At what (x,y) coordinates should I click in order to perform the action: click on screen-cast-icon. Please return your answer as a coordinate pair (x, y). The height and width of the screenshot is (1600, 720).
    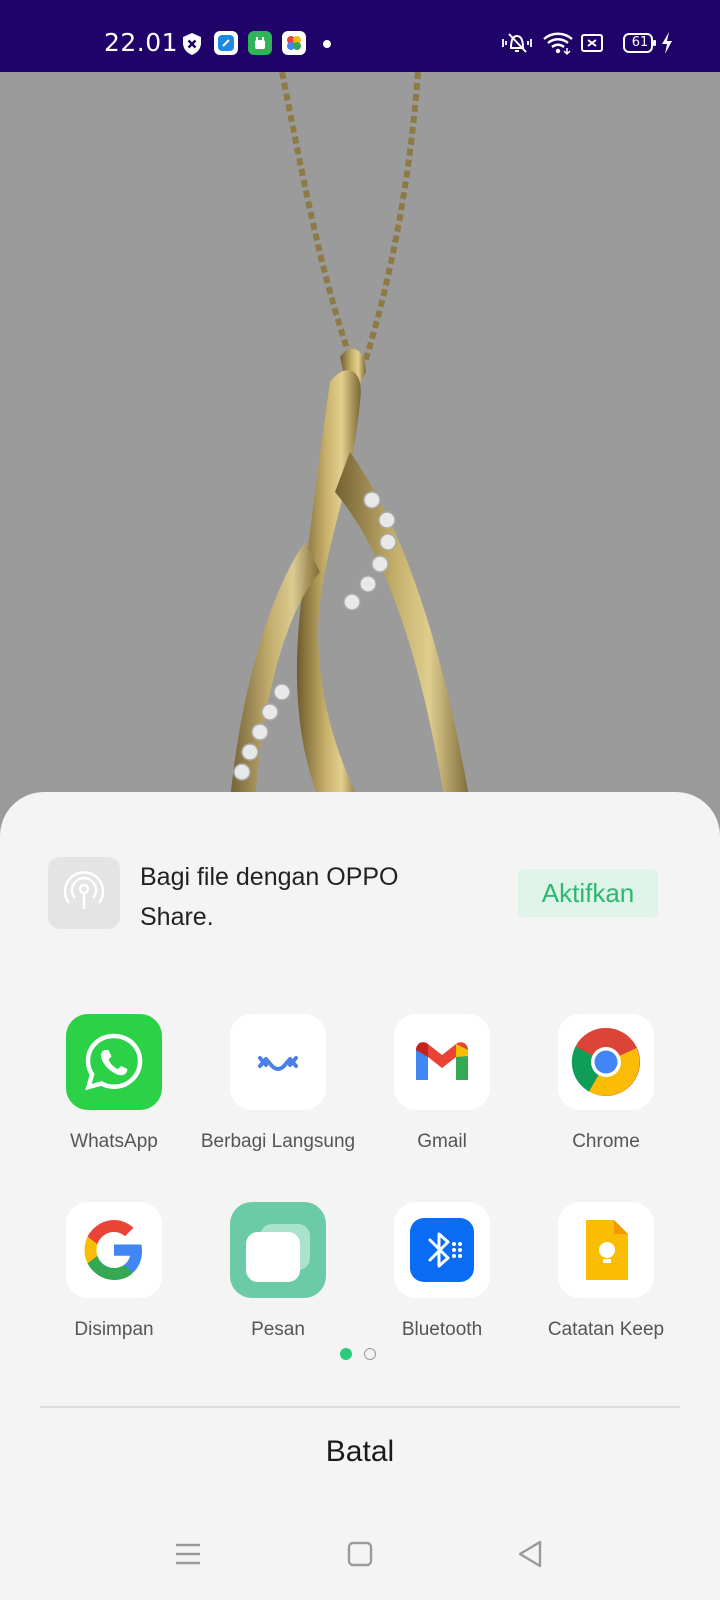
    Looking at the image, I should click on (592, 43).